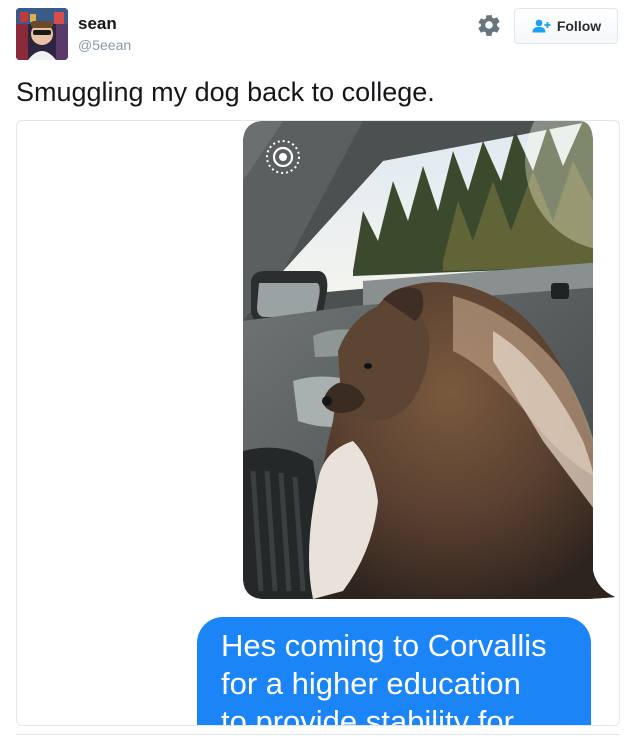 This screenshot has width=638, height=738. Describe the element at coordinates (225, 92) in the screenshot. I see `tweet-text: Smuggling my dog back to college.` at that location.